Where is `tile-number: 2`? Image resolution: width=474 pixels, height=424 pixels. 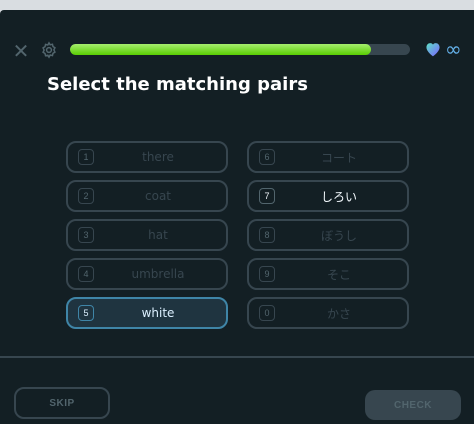
tile-number: 2 is located at coordinates (86, 196).